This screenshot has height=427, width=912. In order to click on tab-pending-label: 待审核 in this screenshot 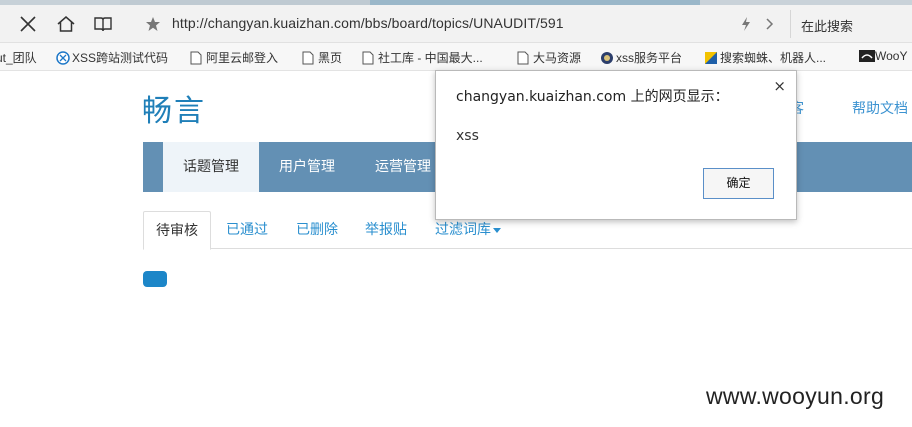, I will do `click(177, 231)`.